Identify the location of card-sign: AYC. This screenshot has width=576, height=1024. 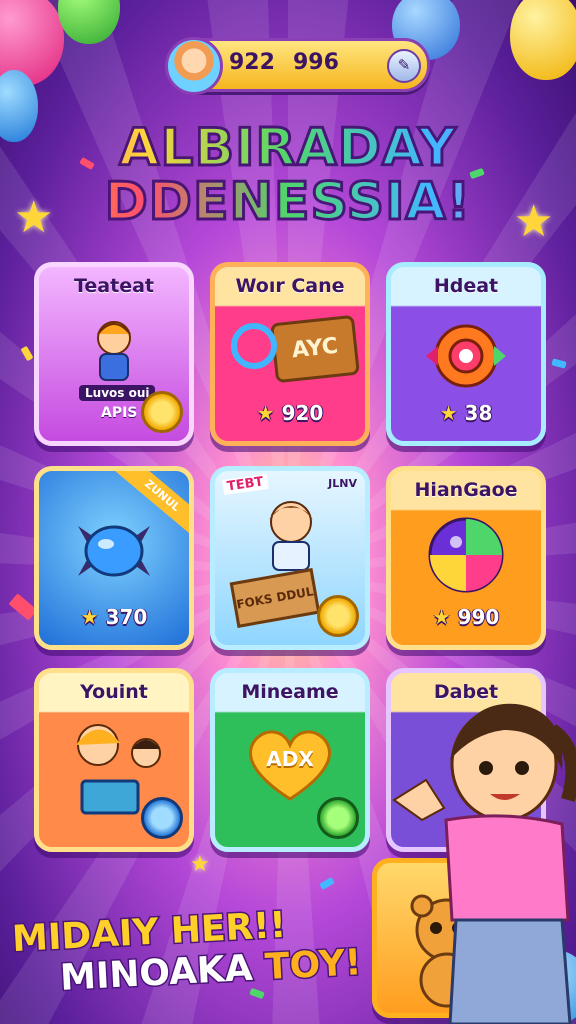
(315, 349).